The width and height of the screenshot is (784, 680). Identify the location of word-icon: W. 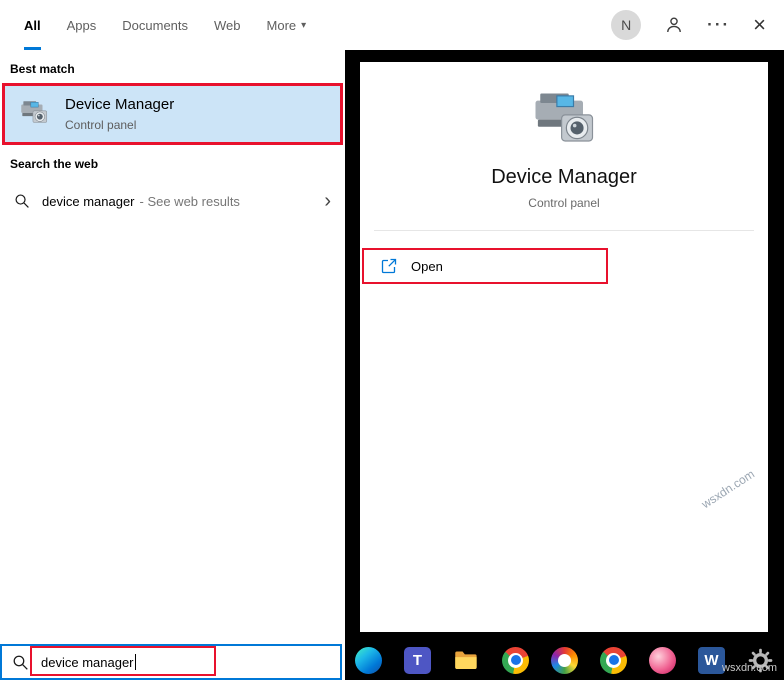
(711, 660).